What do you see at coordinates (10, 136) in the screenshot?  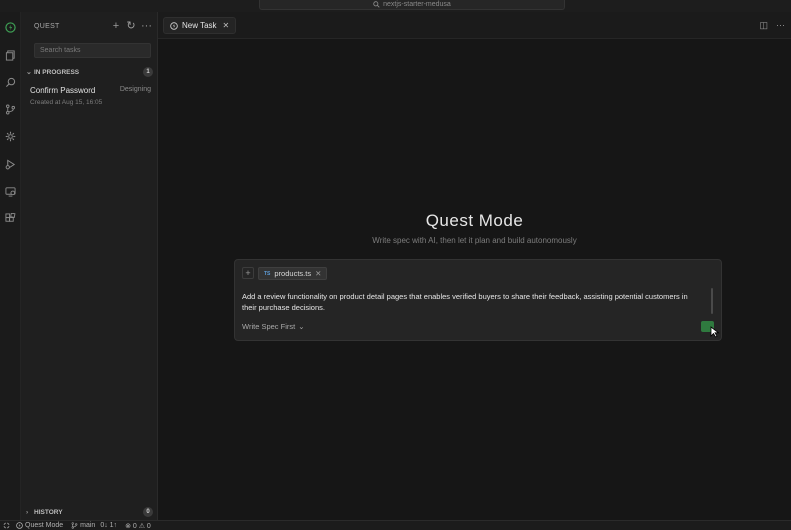 I see `extensions-gear-icon` at bounding box center [10, 136].